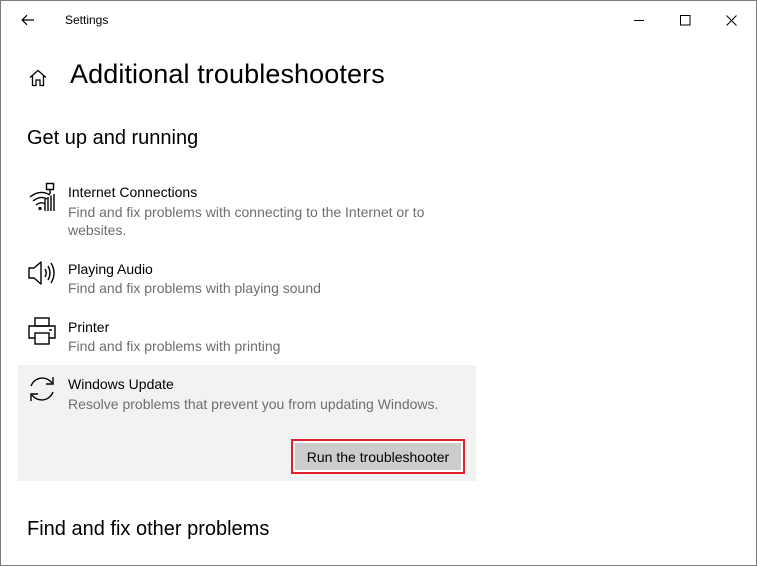 The height and width of the screenshot is (566, 757). What do you see at coordinates (110, 269) in the screenshot?
I see `item-name: Playing Audio` at bounding box center [110, 269].